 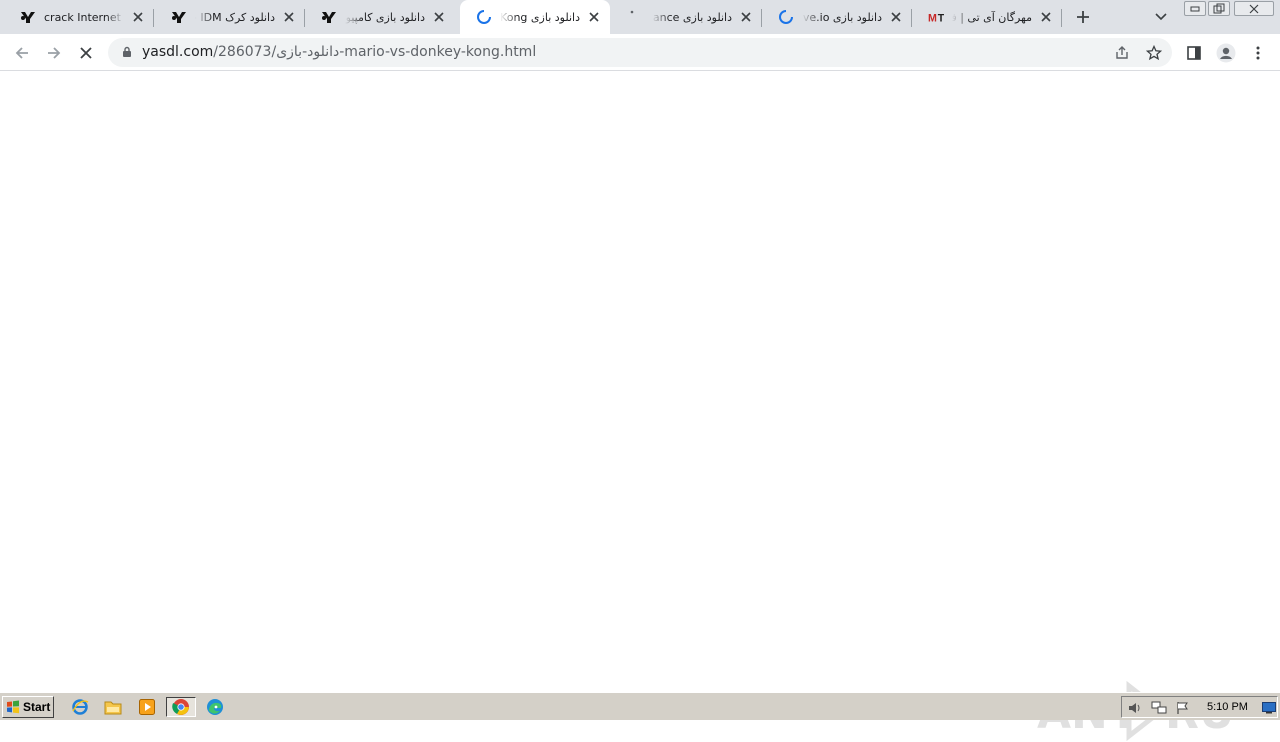 I want to click on start-button: Start, so click(x=28, y=707).